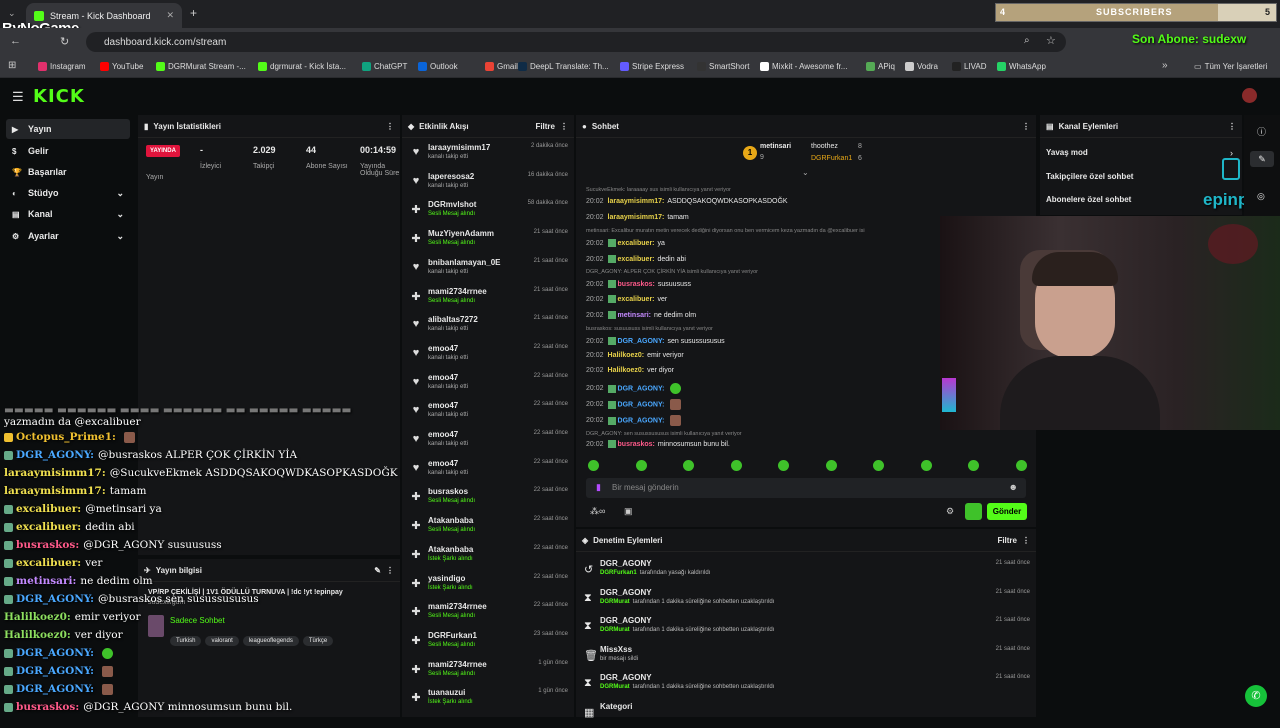 The width and height of the screenshot is (1280, 728). Describe the element at coordinates (59, 96) in the screenshot. I see `kick-logo: KICK` at that location.